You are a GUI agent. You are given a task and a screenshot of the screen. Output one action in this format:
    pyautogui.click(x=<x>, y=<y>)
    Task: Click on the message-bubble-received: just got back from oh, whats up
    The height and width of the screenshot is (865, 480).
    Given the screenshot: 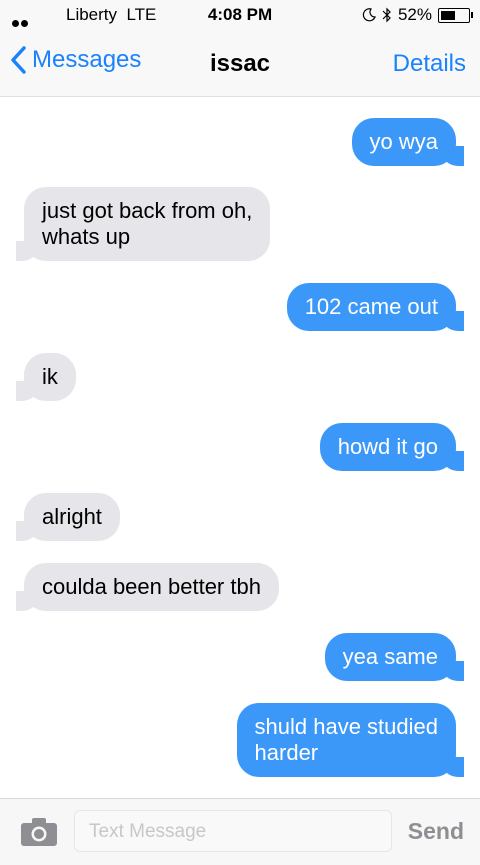 What is the action you would take?
    pyautogui.click(x=143, y=224)
    